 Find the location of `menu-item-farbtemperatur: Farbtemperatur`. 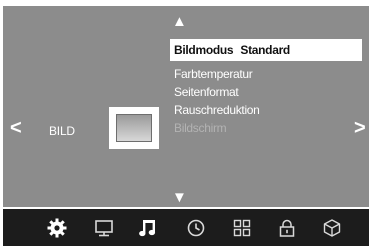

menu-item-farbtemperatur: Farbtemperatur is located at coordinates (211, 74).